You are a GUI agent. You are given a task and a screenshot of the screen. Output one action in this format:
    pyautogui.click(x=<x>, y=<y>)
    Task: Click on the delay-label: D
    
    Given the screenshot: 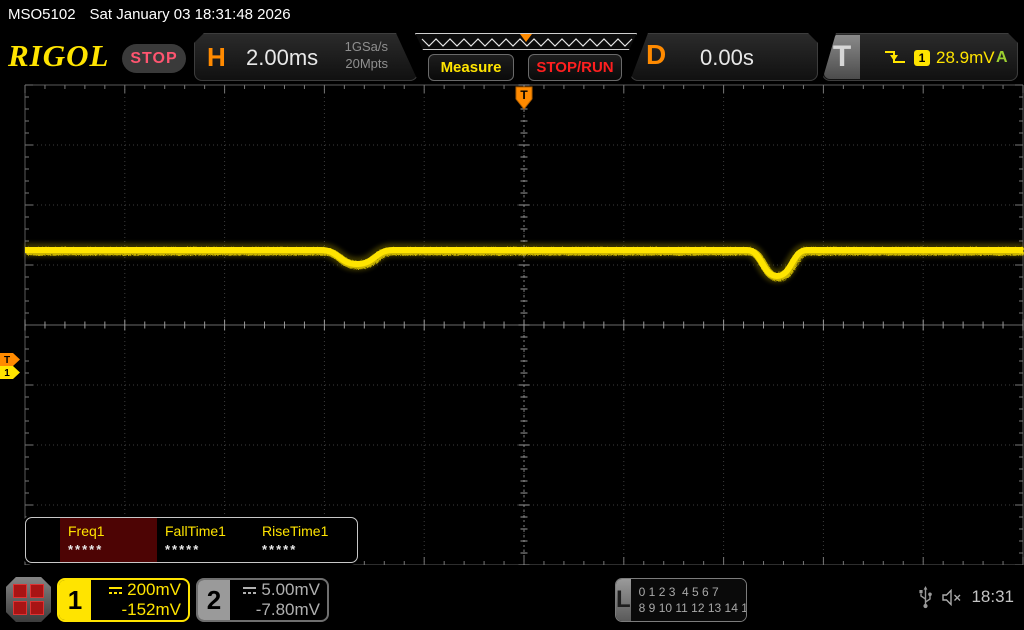 What is the action you would take?
    pyautogui.click(x=656, y=54)
    